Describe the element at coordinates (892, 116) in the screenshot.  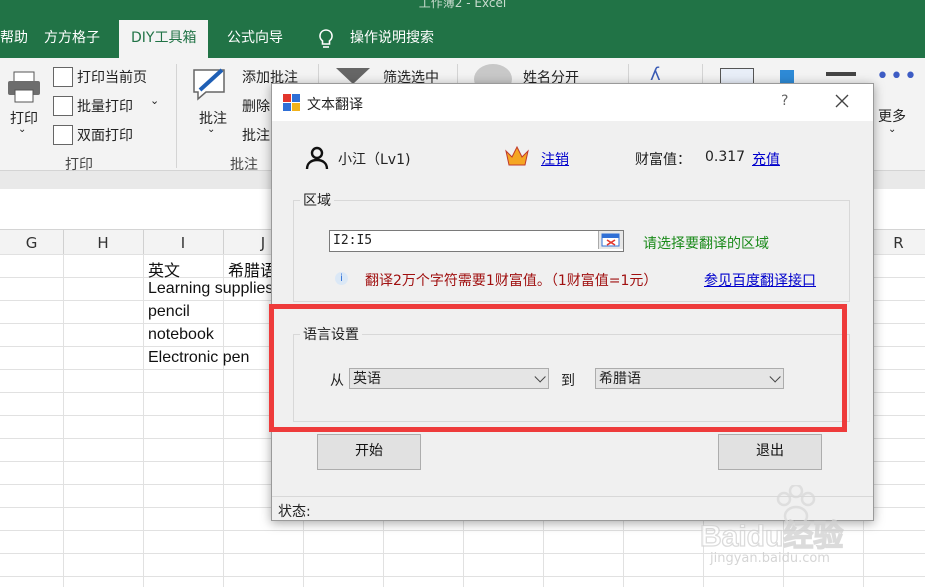
I see `more-button: 更多` at that location.